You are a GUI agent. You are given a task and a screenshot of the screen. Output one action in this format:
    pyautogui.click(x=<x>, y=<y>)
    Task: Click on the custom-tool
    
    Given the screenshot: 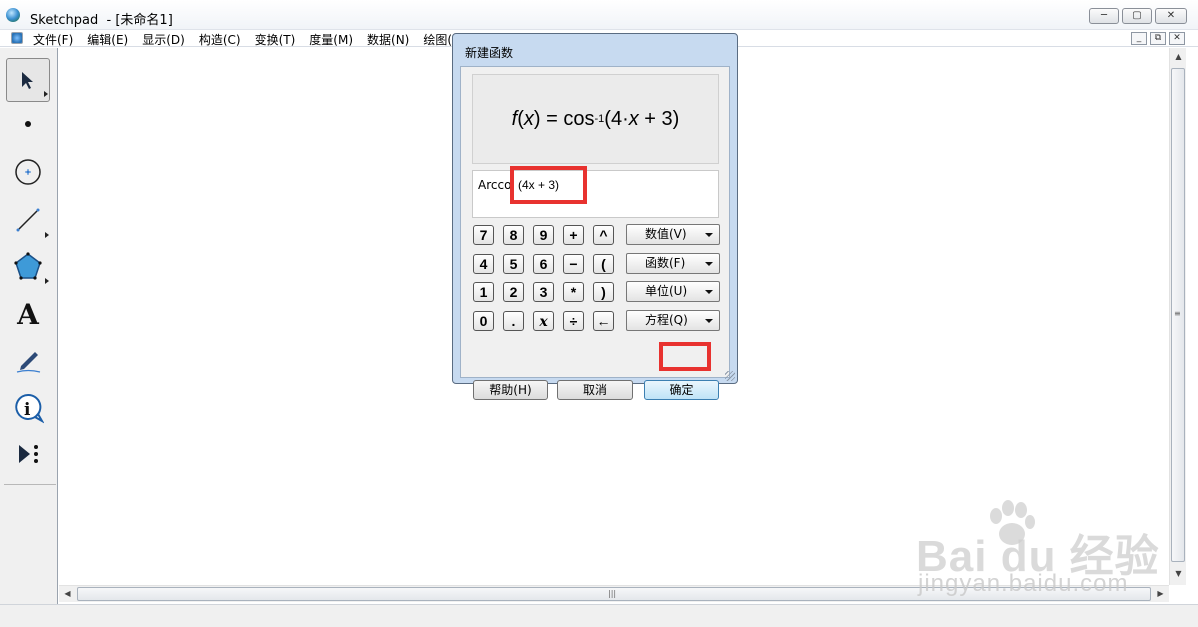 What is the action you would take?
    pyautogui.click(x=28, y=454)
    